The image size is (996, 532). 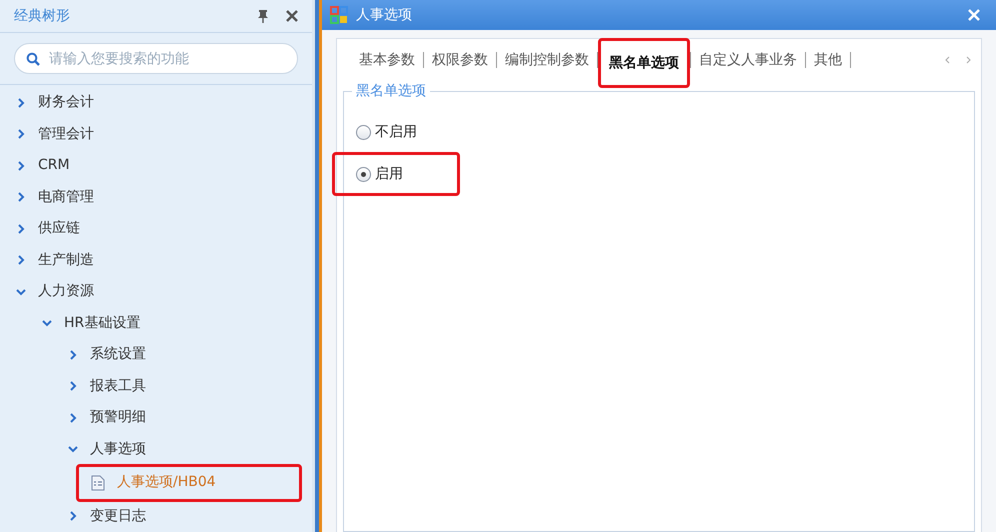 What do you see at coordinates (391, 91) in the screenshot?
I see `group-title: 黑名单选项` at bounding box center [391, 91].